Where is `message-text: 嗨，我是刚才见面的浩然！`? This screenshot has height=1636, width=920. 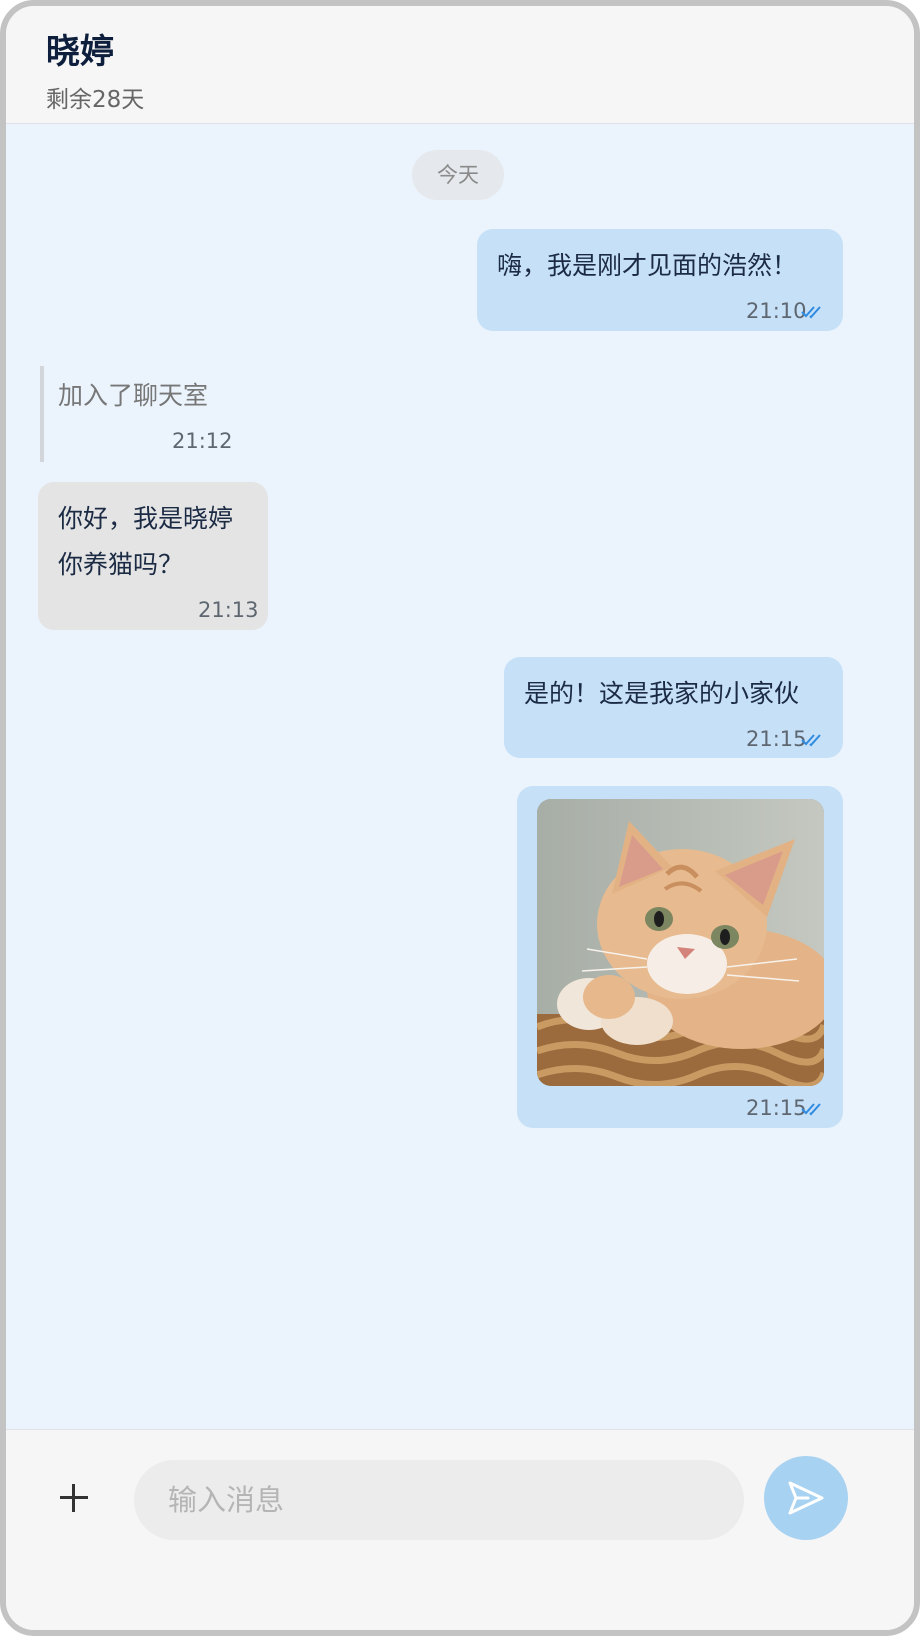
message-text: 嗨，我是刚才见面的浩然！ is located at coordinates (647, 265).